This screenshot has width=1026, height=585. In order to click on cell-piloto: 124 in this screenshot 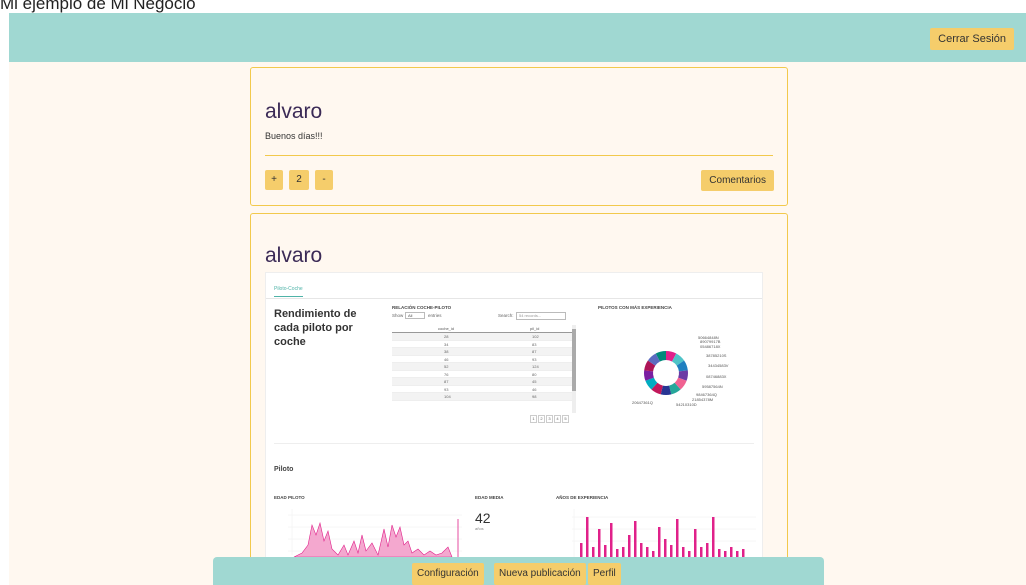, I will do `click(535, 366)`.